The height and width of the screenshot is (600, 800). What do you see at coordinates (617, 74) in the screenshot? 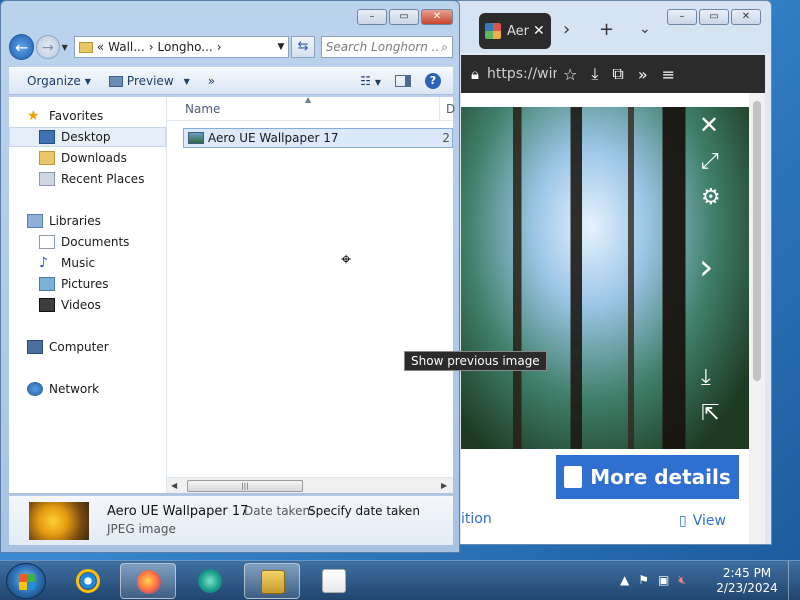
I see `extensions-icon: ⧉` at bounding box center [617, 74].